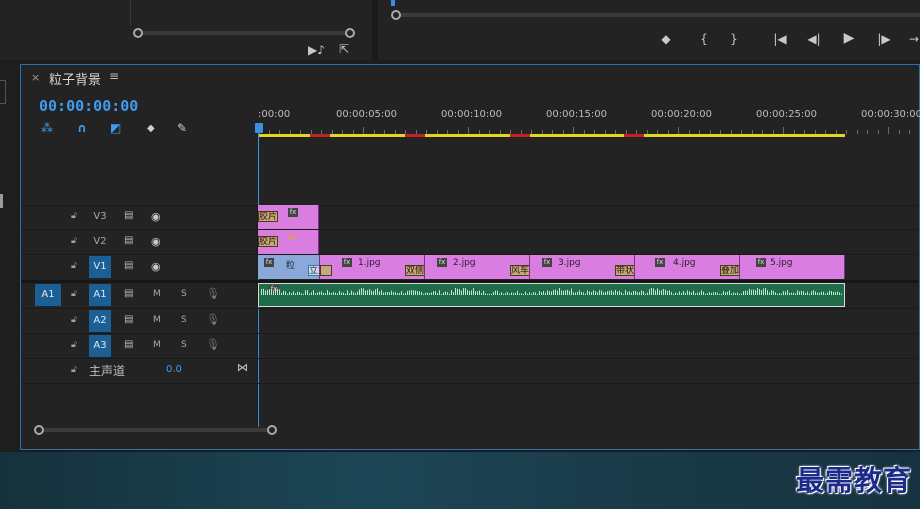  What do you see at coordinates (242, 367) in the screenshot?
I see `go-to-end-icon: ⋈` at bounding box center [242, 367].